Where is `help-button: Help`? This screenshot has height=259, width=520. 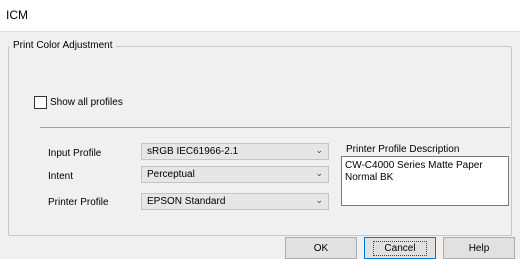
help-button: Help is located at coordinates (479, 248).